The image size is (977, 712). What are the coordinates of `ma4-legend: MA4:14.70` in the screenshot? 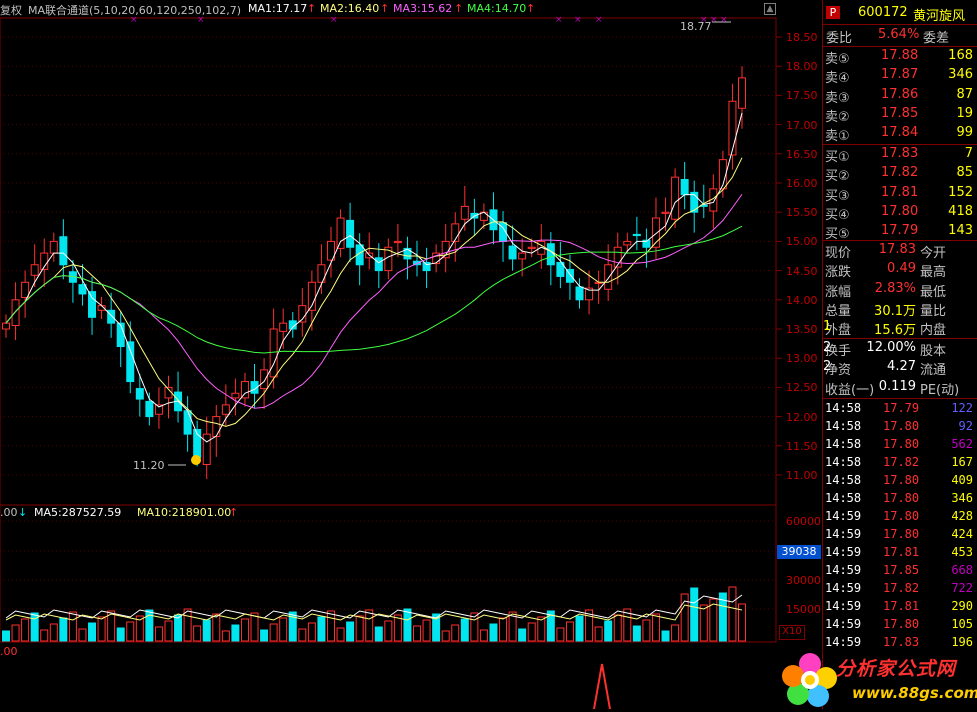 It's located at (497, 8).